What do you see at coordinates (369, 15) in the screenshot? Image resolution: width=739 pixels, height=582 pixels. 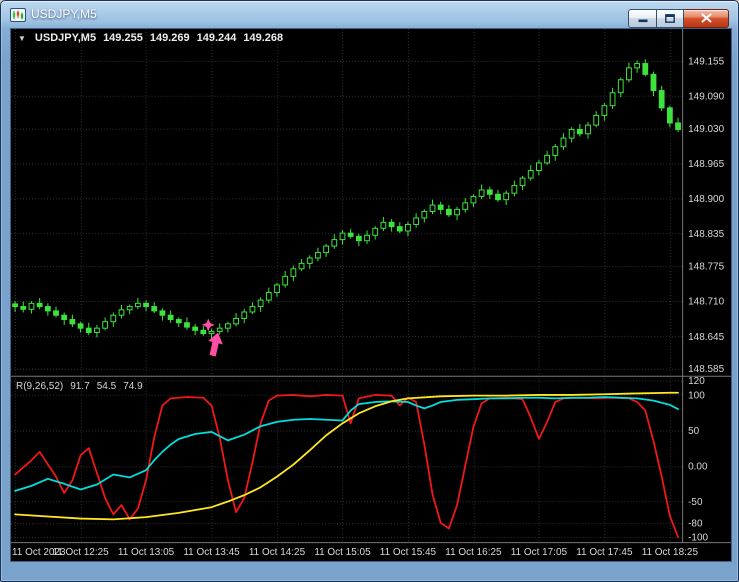 I see `title-bar: USDJPY,M5` at bounding box center [369, 15].